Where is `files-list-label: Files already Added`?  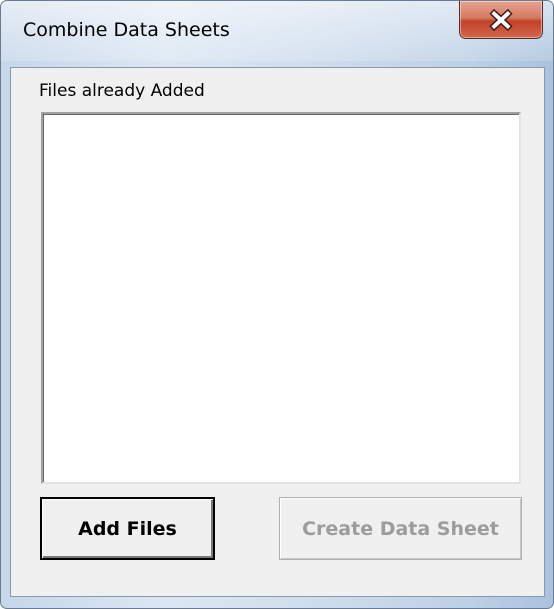
files-list-label: Files already Added is located at coordinates (122, 91).